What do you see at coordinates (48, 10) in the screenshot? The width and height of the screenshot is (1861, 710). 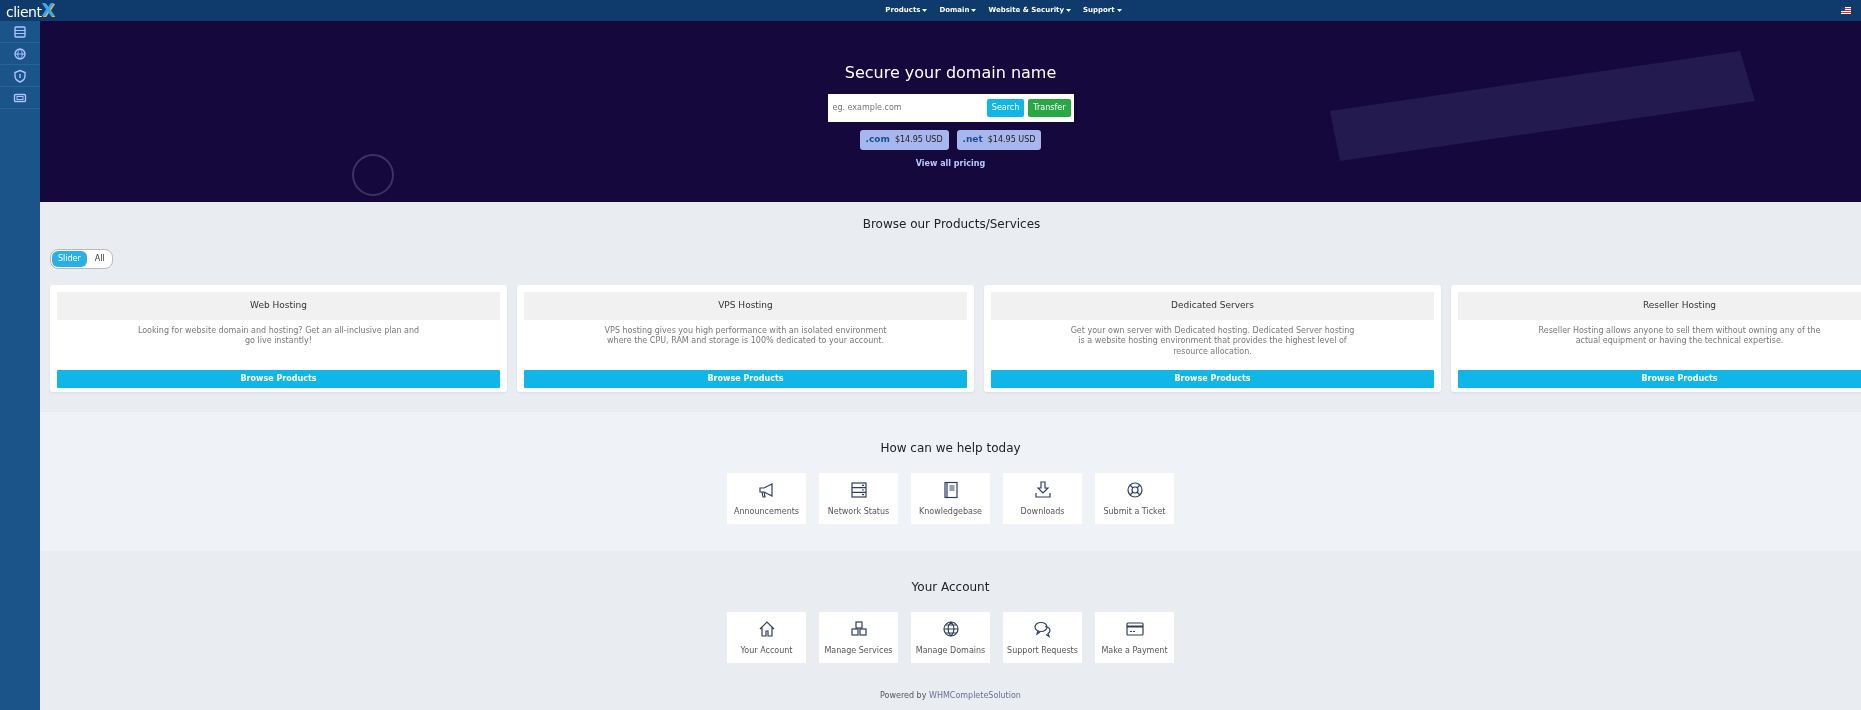 I see `logo-mark: X` at bounding box center [48, 10].